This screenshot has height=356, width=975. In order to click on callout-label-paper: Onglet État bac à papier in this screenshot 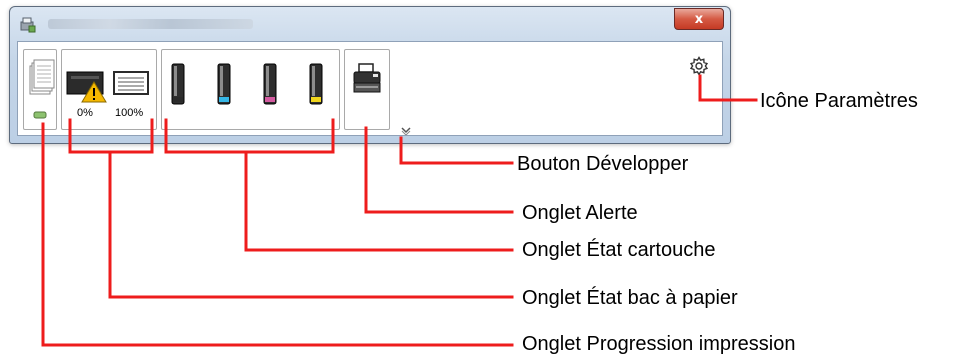, I will do `click(630, 298)`.